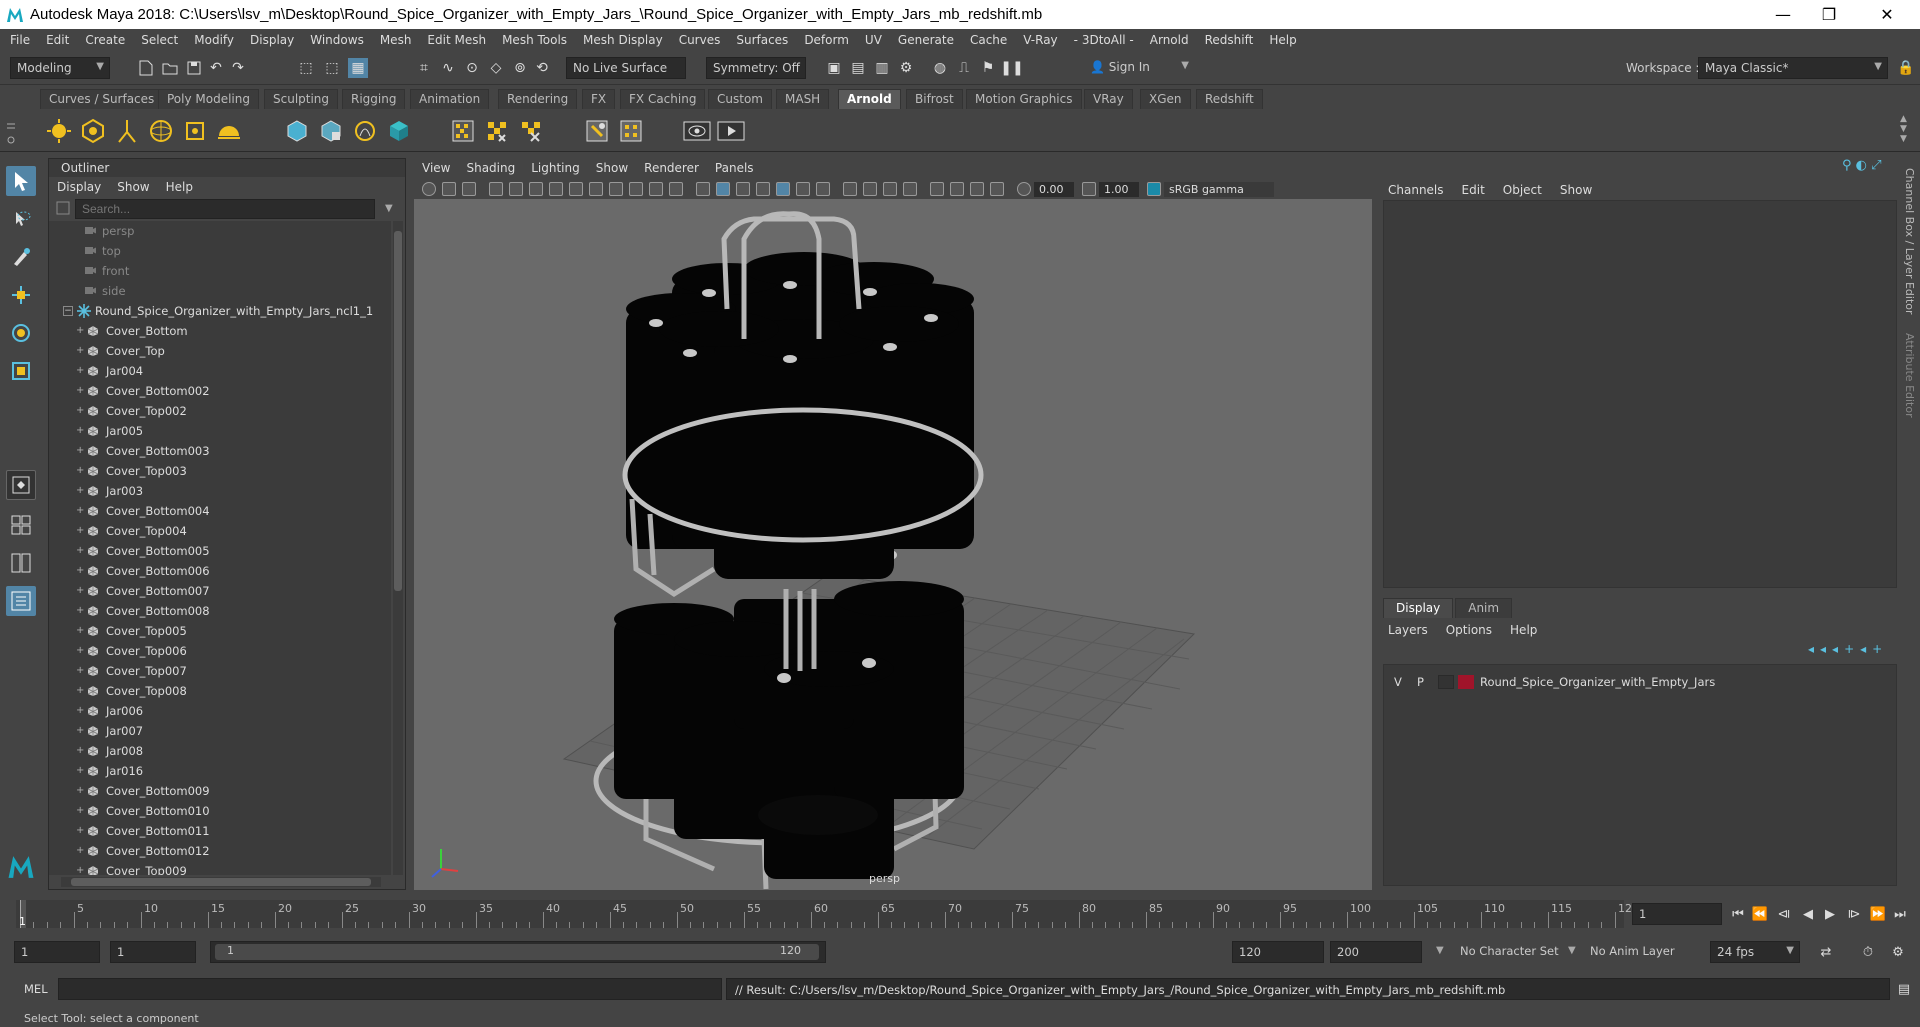 The width and height of the screenshot is (1920, 1027). I want to click on use-all-lights-icon, so click(803, 189).